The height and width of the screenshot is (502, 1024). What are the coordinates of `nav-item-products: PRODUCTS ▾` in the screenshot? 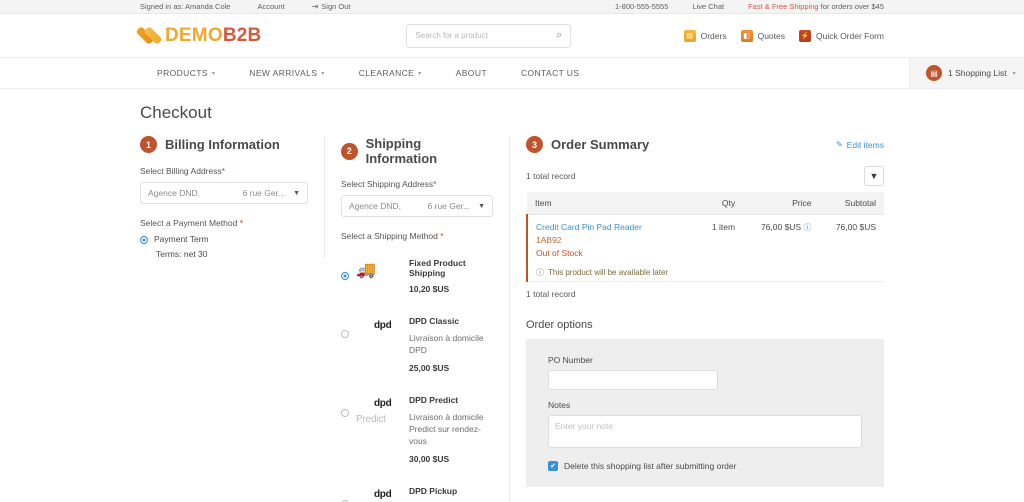 It's located at (186, 73).